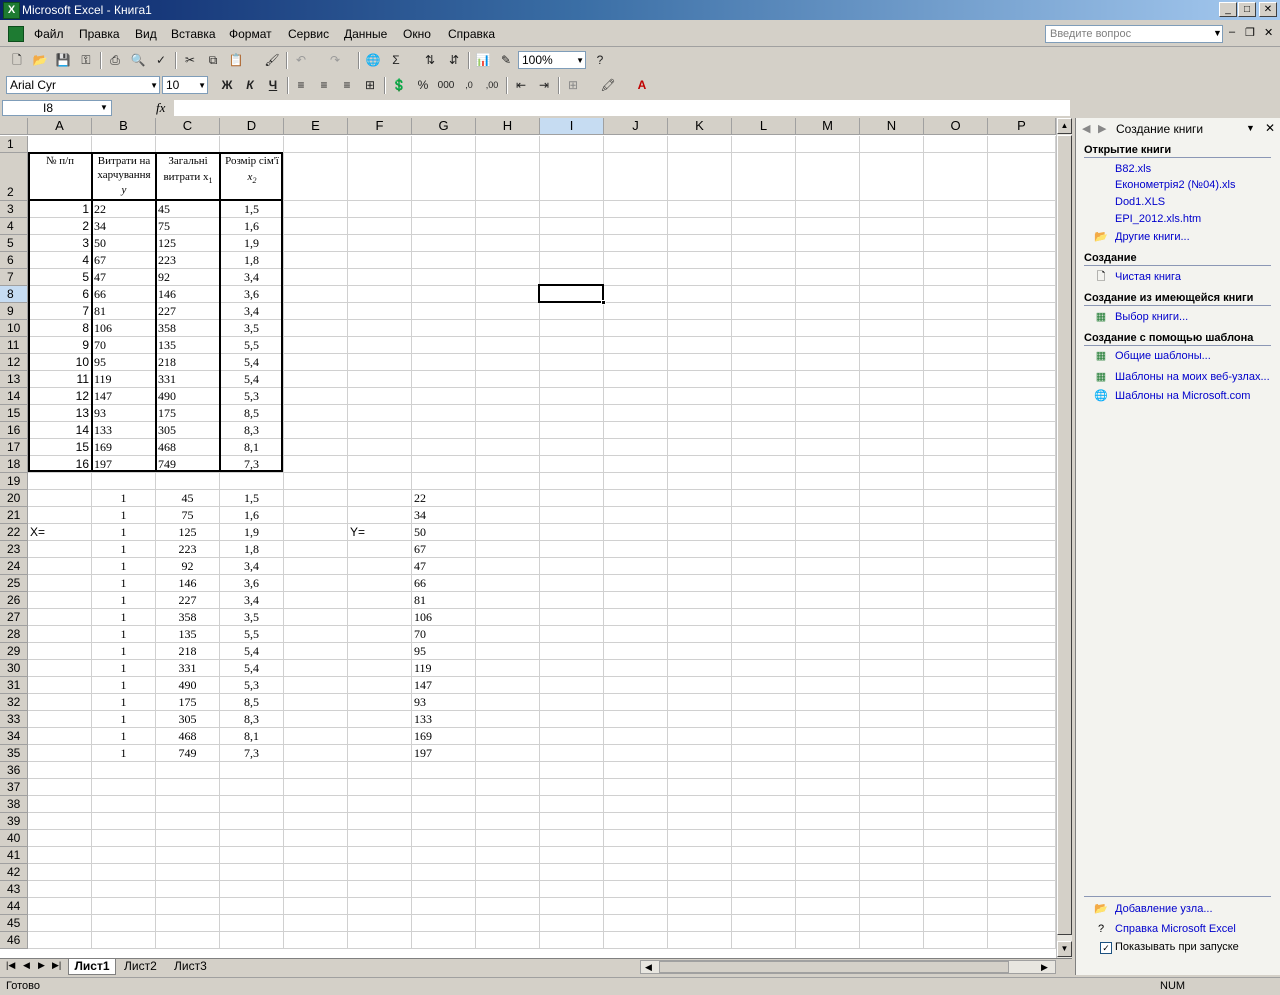 The width and height of the screenshot is (1280, 995). Describe the element at coordinates (14, 736) in the screenshot. I see `row-header-34: 34` at that location.